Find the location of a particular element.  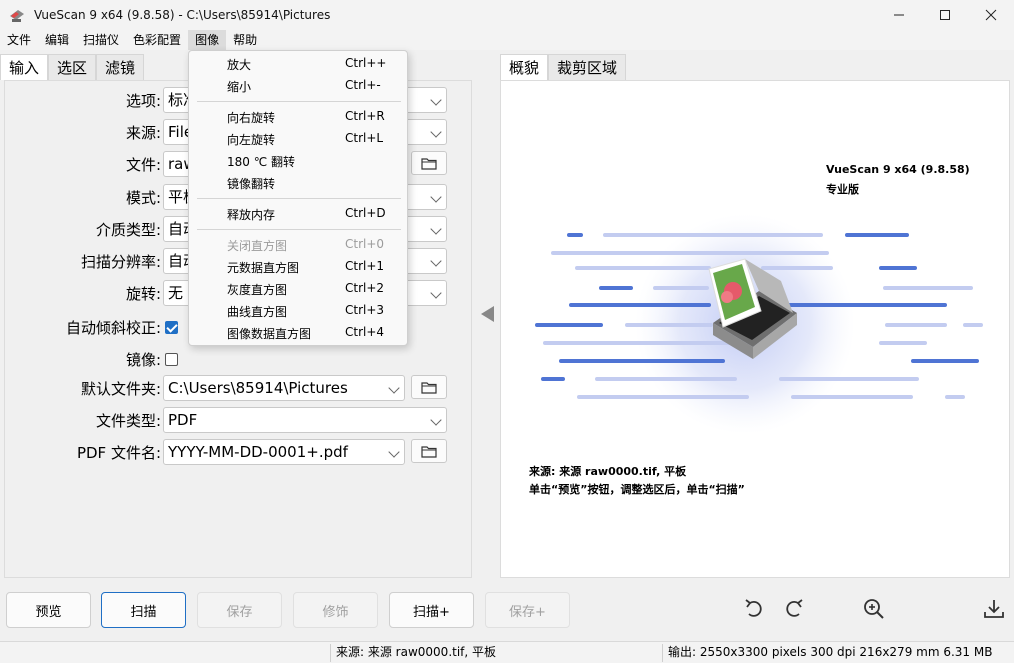

menu-rotate-right: 向右旋转 Ctrl+R is located at coordinates (299, 117).